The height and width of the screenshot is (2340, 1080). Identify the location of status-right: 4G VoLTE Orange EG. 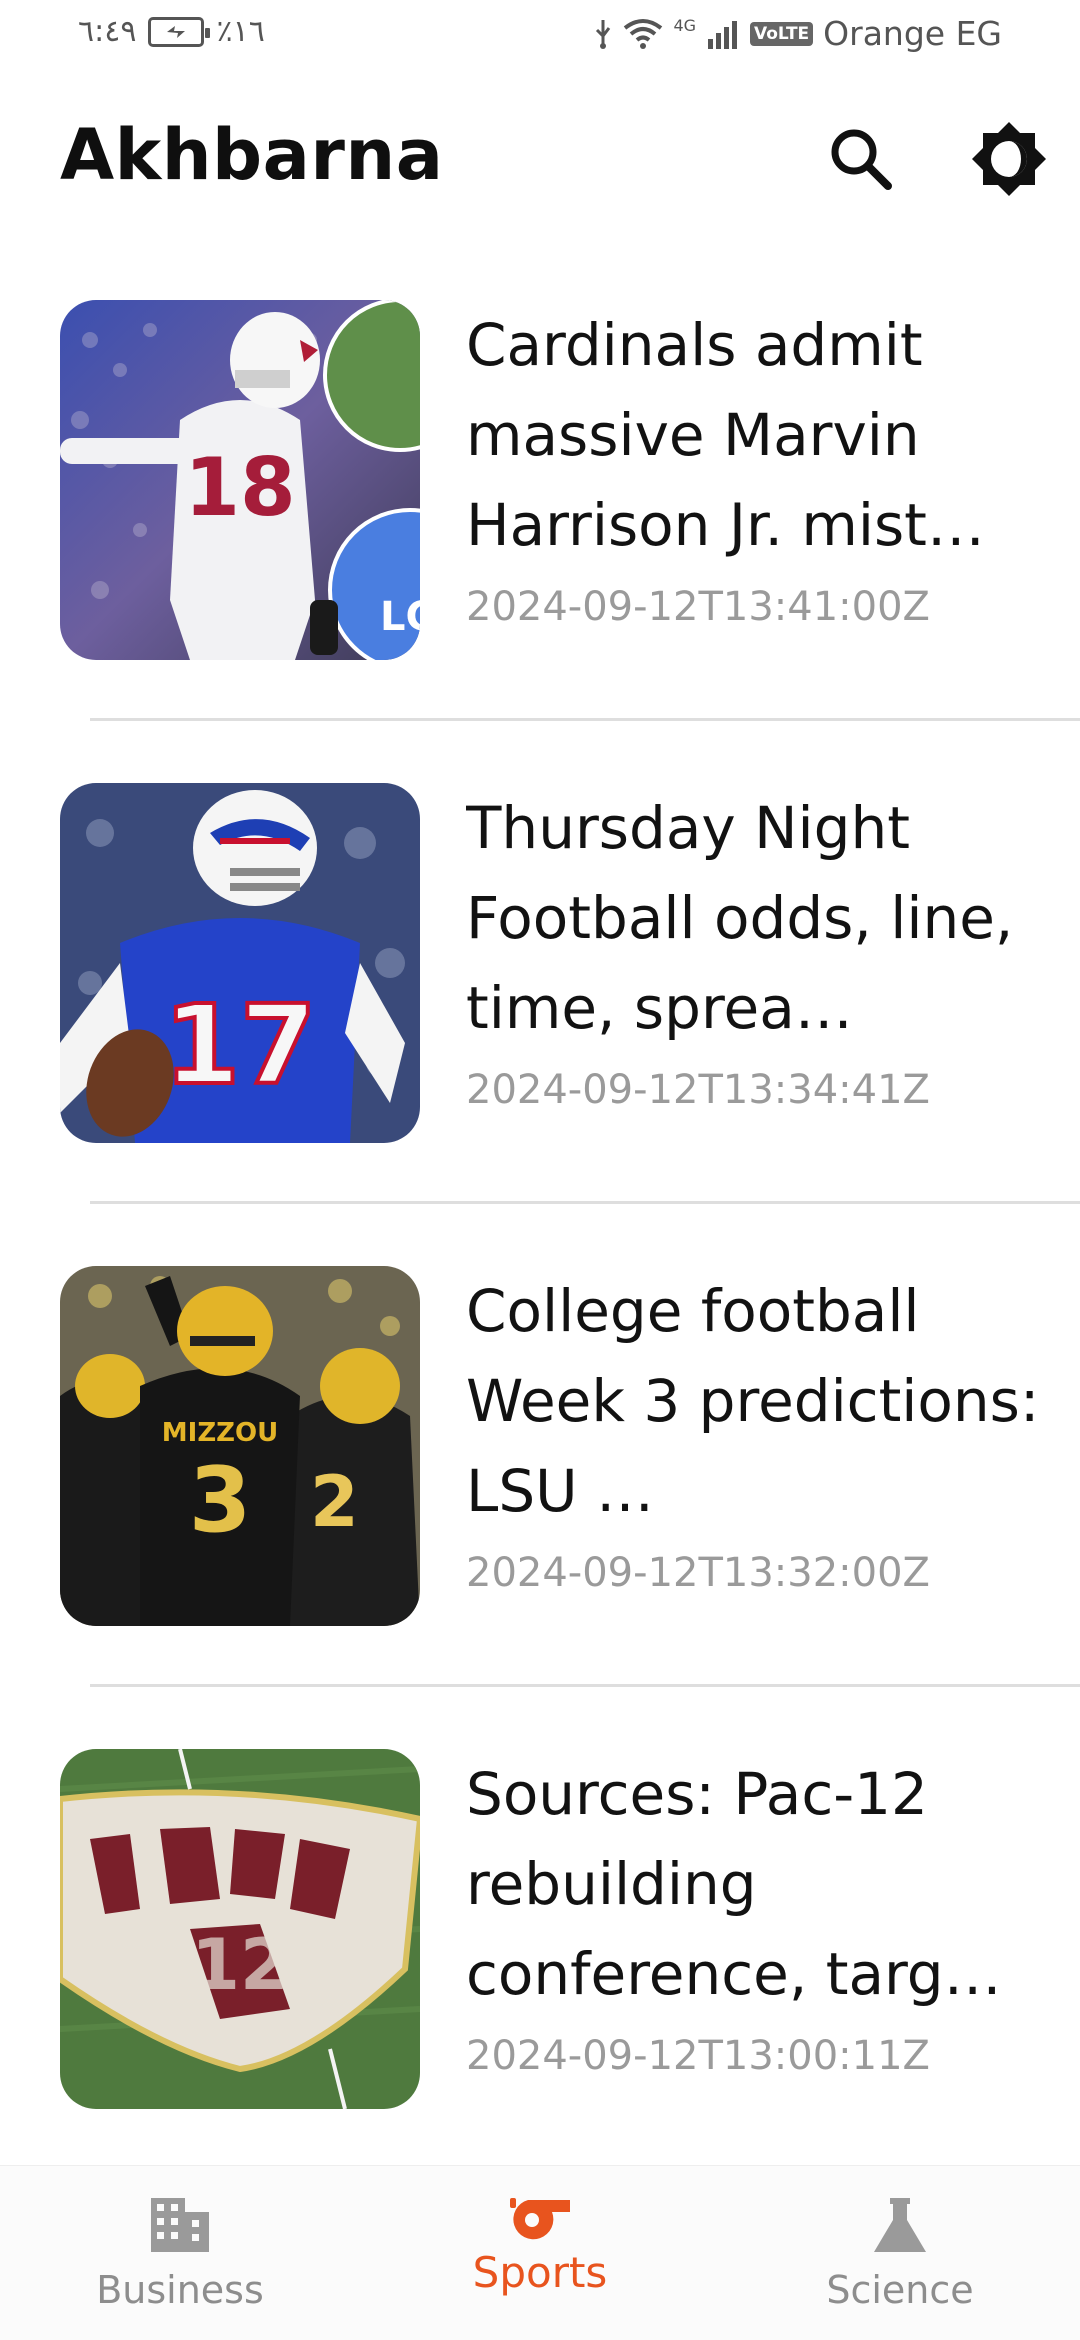
(797, 33).